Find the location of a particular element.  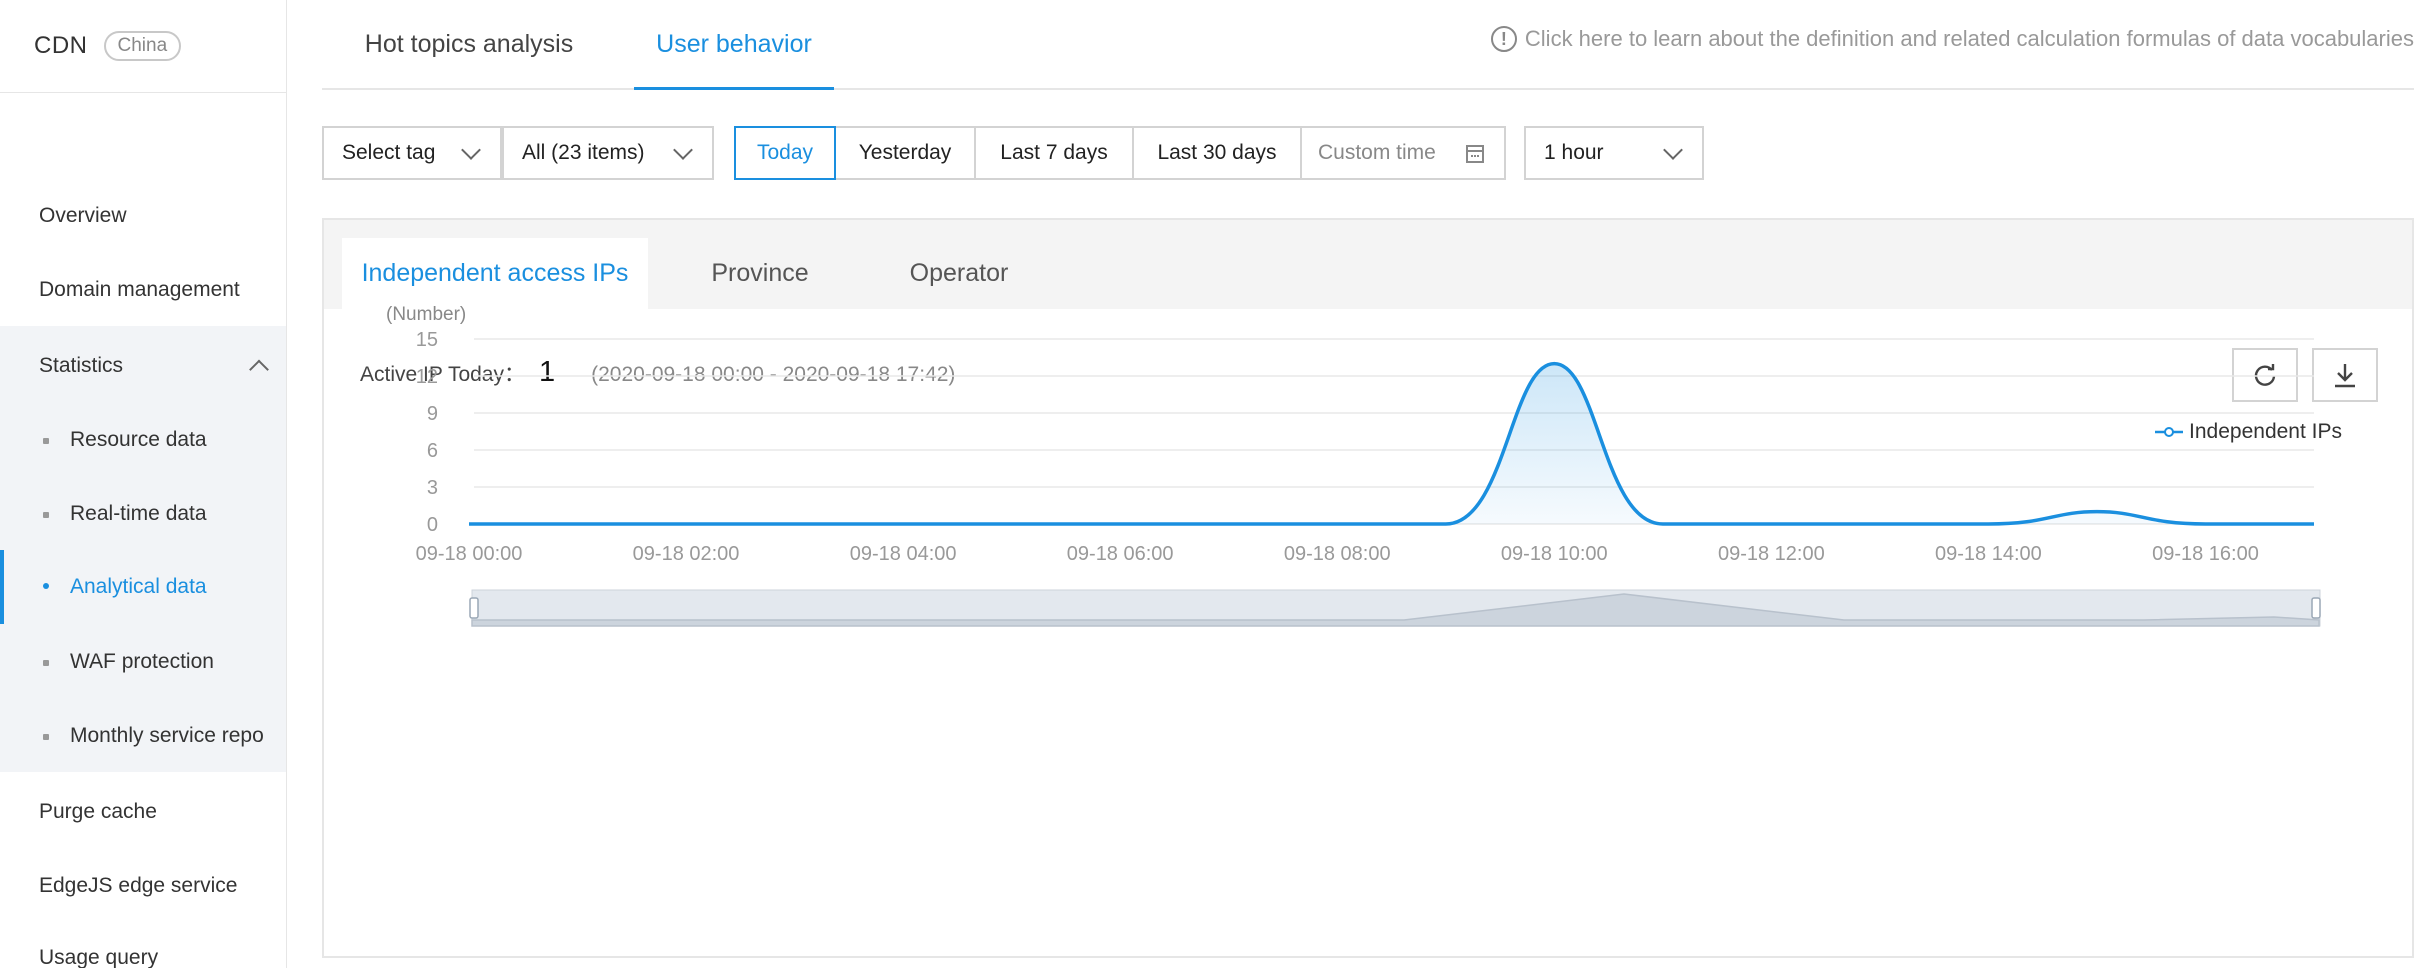

x-tick-label: 09-18 12:00 is located at coordinates (1771, 554).